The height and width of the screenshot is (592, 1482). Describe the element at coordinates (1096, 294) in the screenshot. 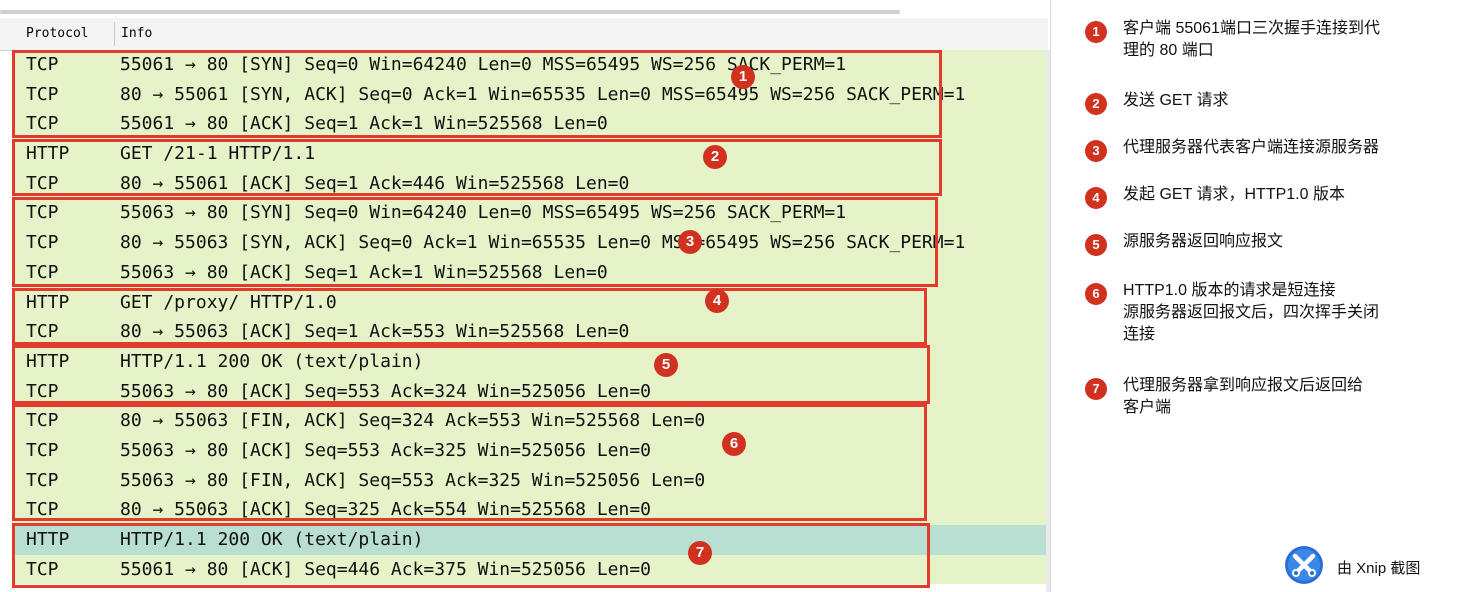

I see `note-badge: 6` at that location.